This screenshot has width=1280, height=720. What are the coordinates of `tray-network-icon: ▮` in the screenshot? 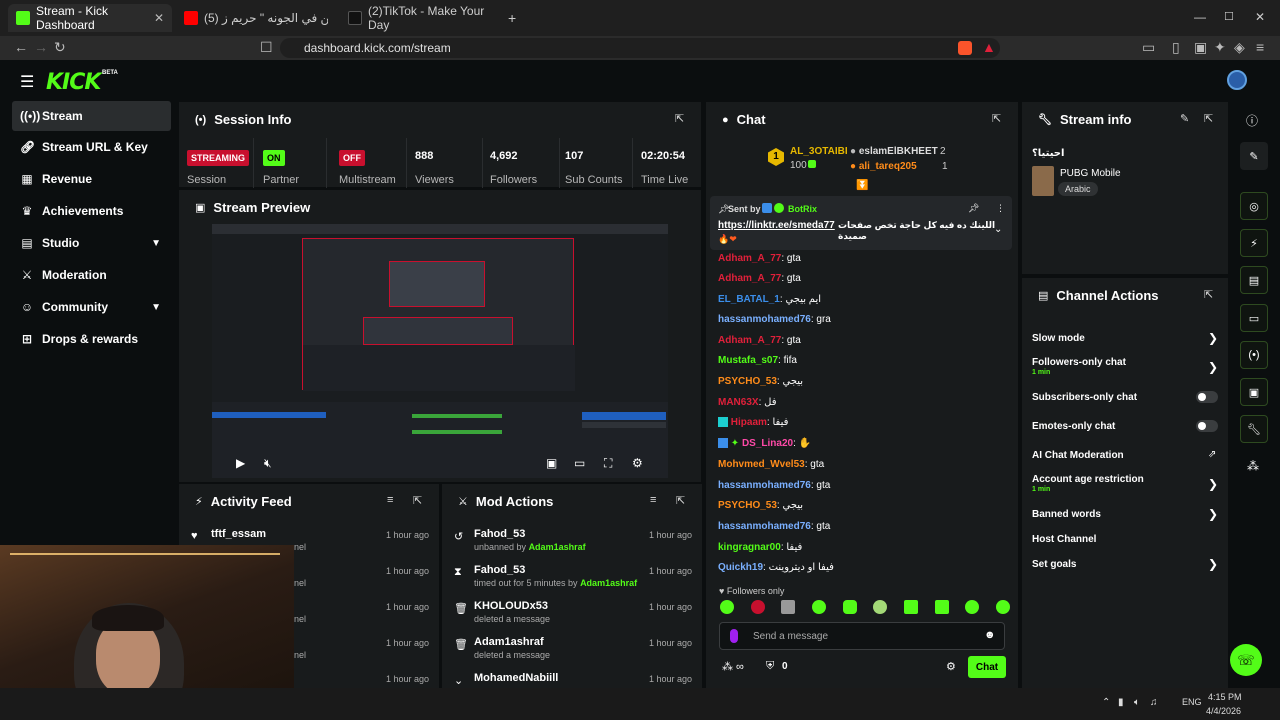 It's located at (1121, 702).